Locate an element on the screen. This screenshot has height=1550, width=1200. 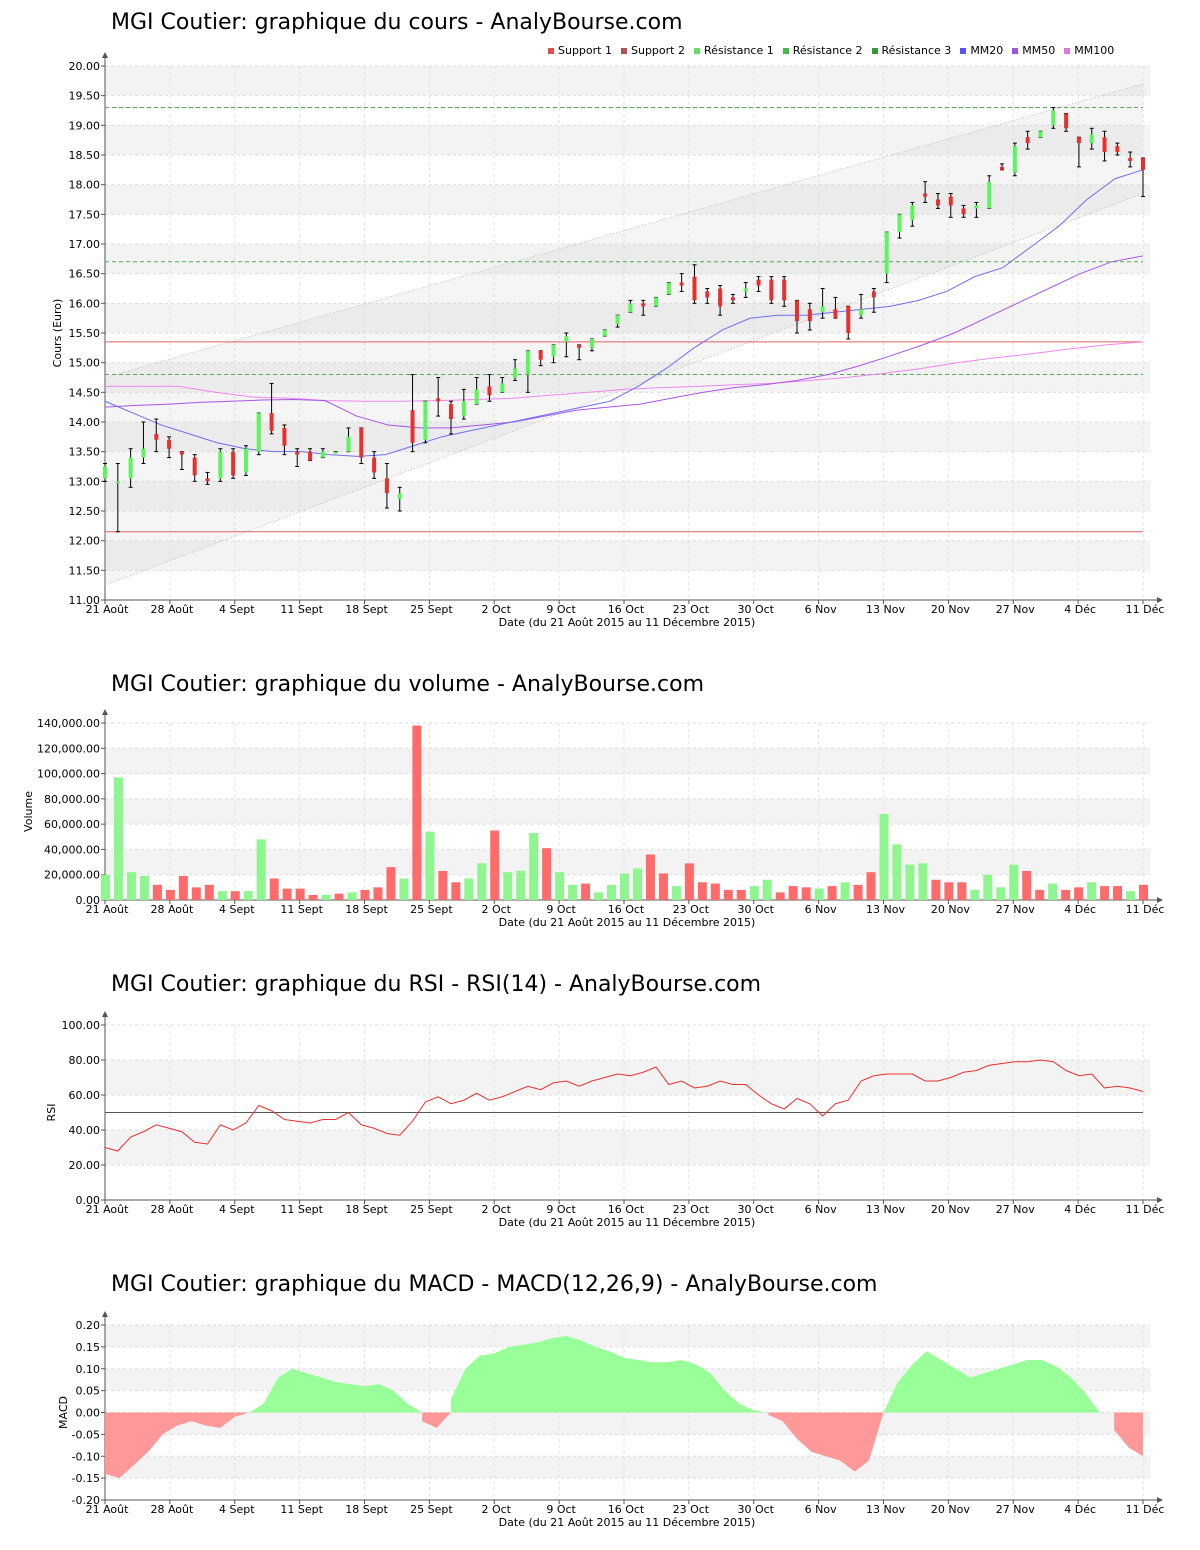
y-tick-label: 18.00 is located at coordinates (85, 185).